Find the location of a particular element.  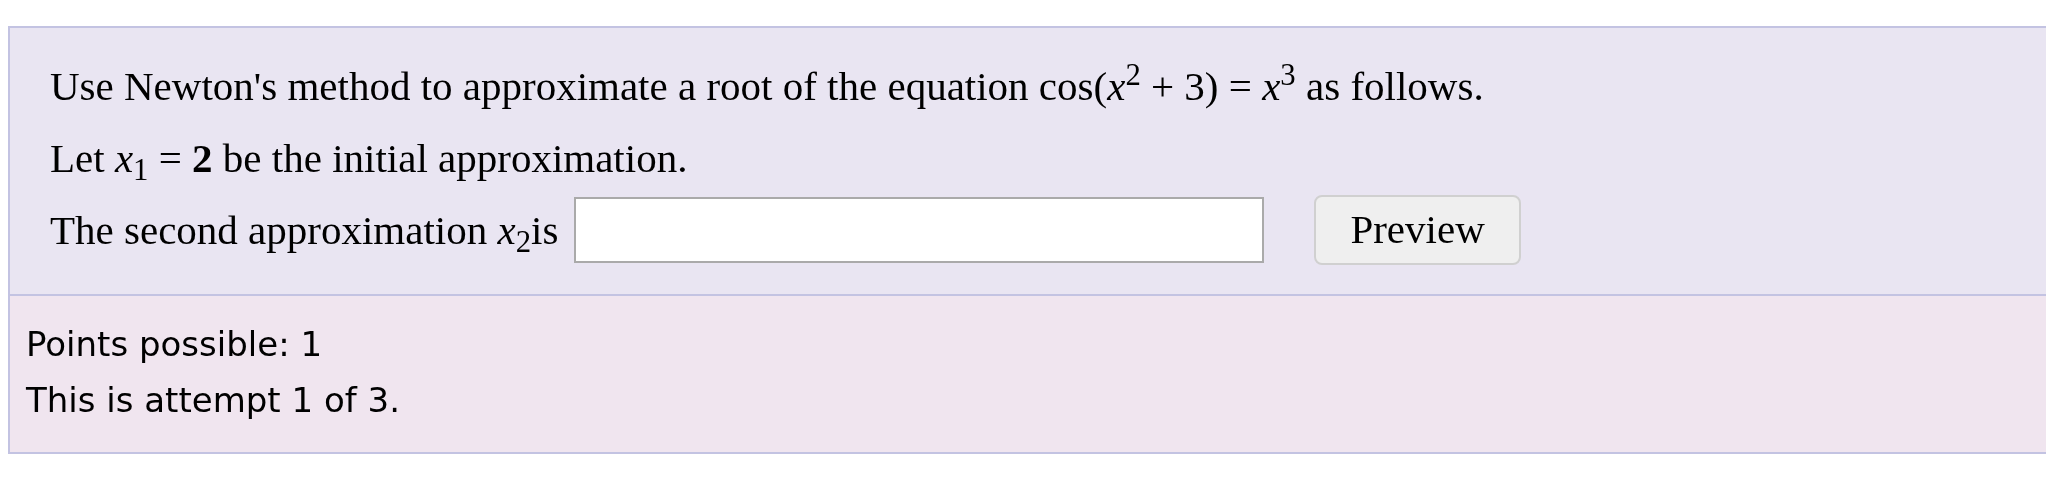

info-text: Points possible: 1 is located at coordinates (175, 344).